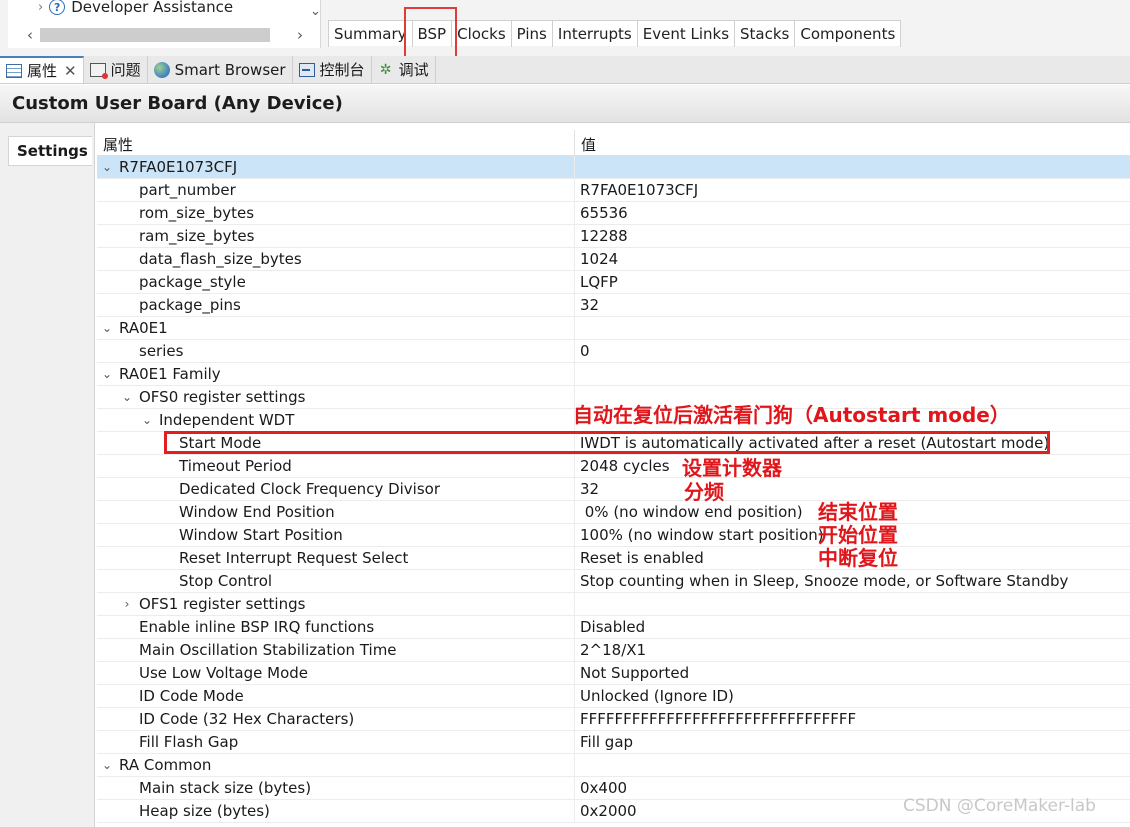 This screenshot has height=827, width=1130. What do you see at coordinates (336, 397) in the screenshot?
I see `property-cell: ⌄ OFS0 register settings` at bounding box center [336, 397].